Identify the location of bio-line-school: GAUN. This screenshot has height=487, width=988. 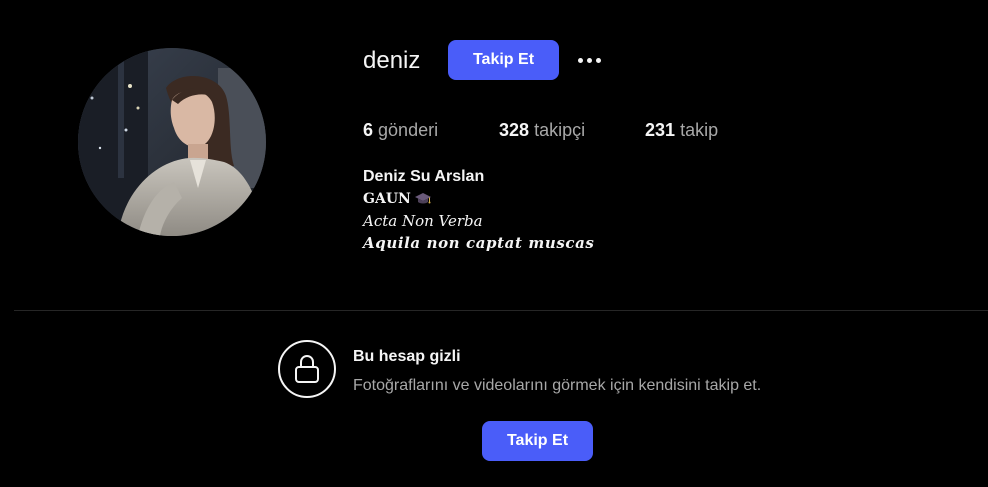
(563, 199).